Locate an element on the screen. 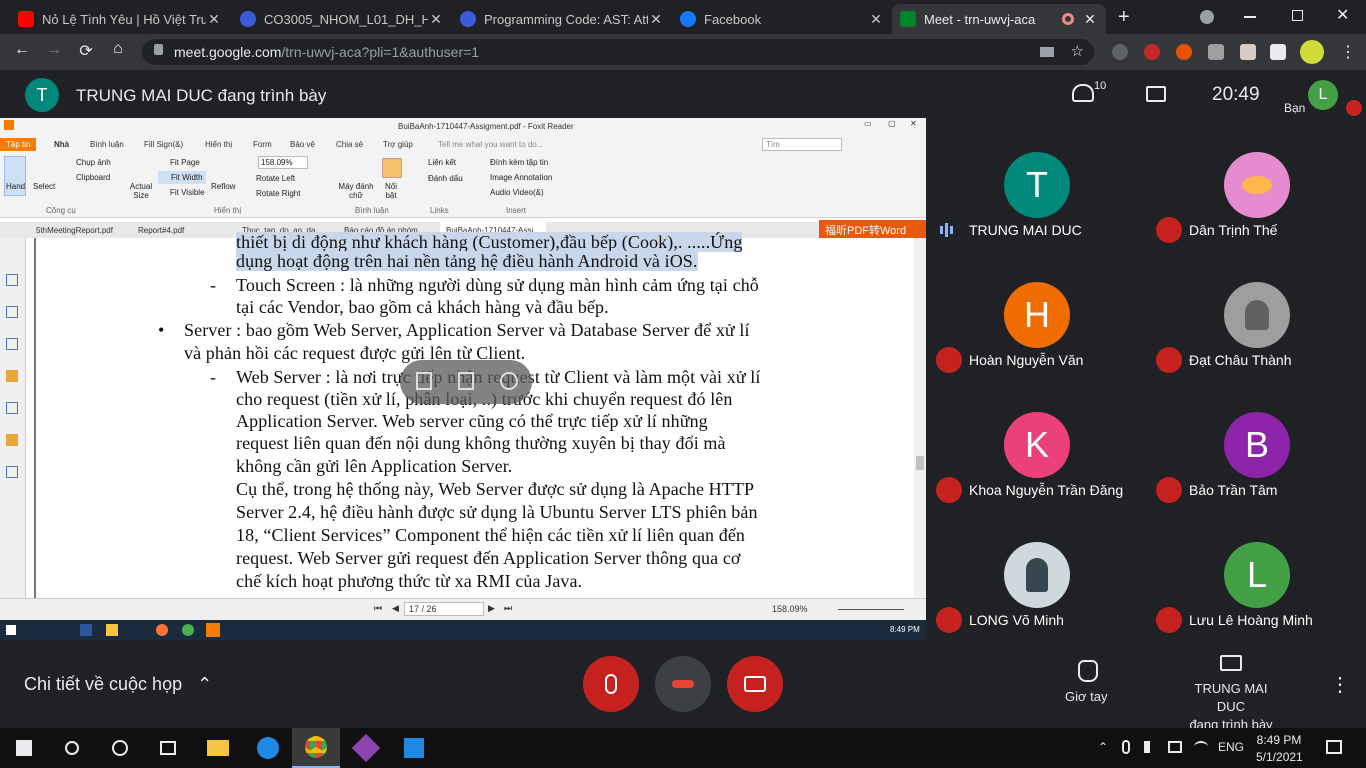 This screenshot has width=1366, height=768. window-close-icon: ✕ is located at coordinates (1342, 15).